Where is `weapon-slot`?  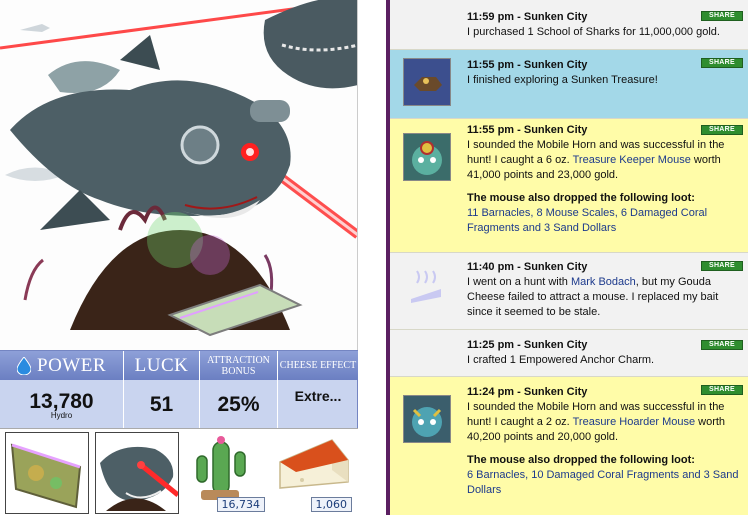
weapon-slot is located at coordinates (137, 473).